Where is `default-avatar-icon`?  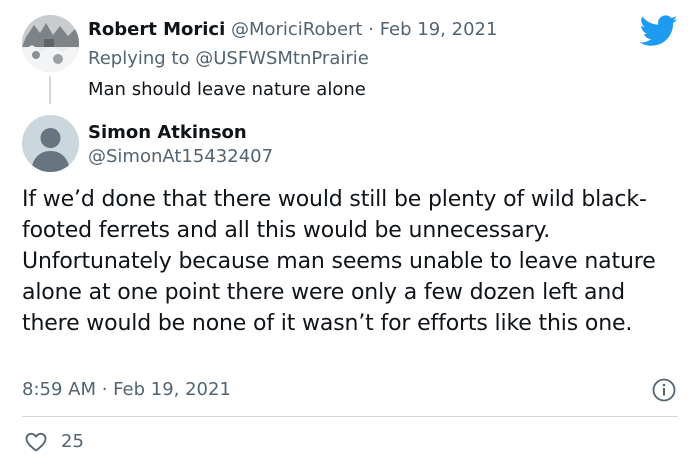 default-avatar-icon is located at coordinates (50, 143).